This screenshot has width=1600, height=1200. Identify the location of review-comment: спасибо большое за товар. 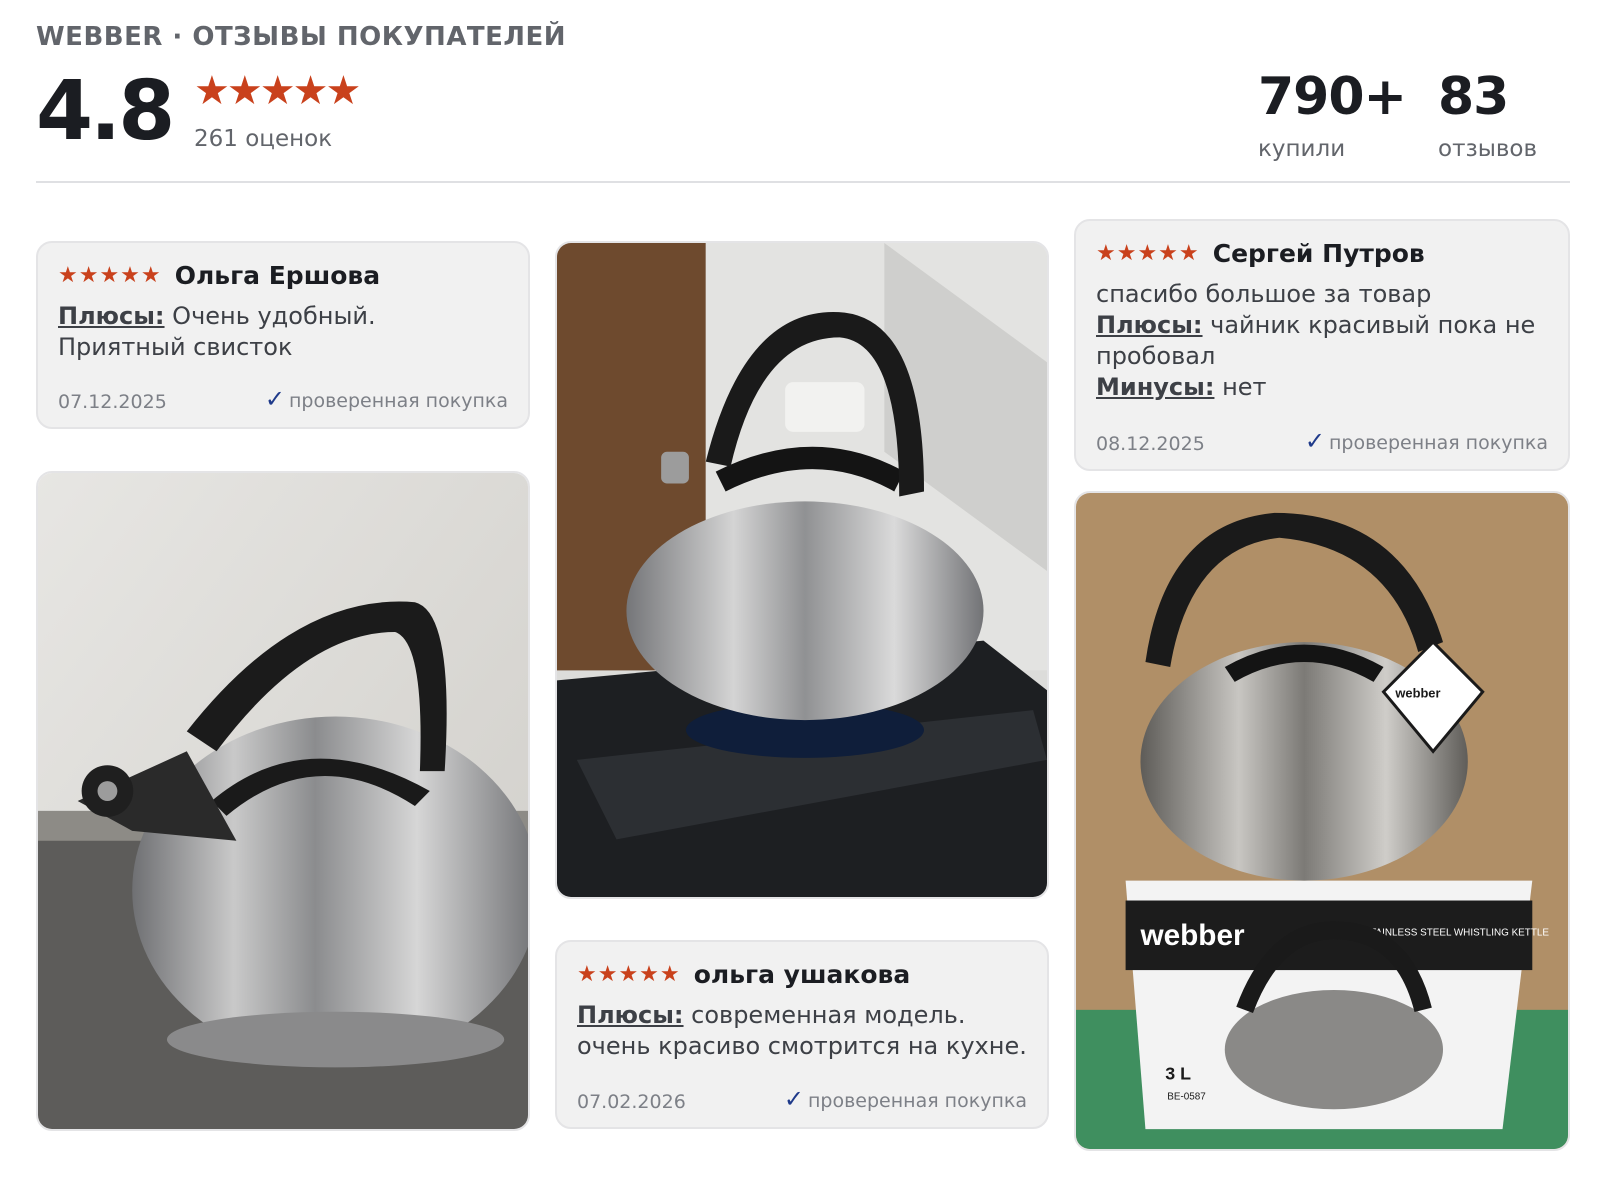
(1264, 294).